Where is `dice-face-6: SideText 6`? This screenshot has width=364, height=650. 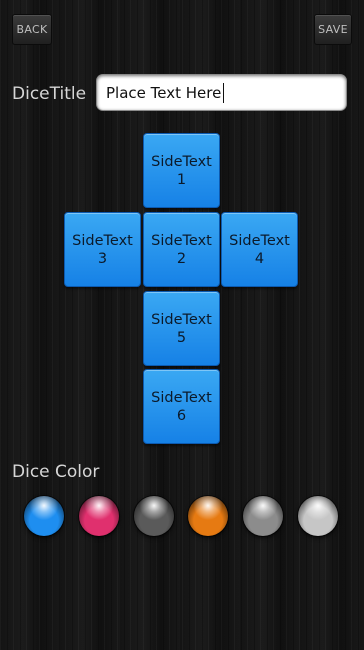 dice-face-6: SideText 6 is located at coordinates (181, 406).